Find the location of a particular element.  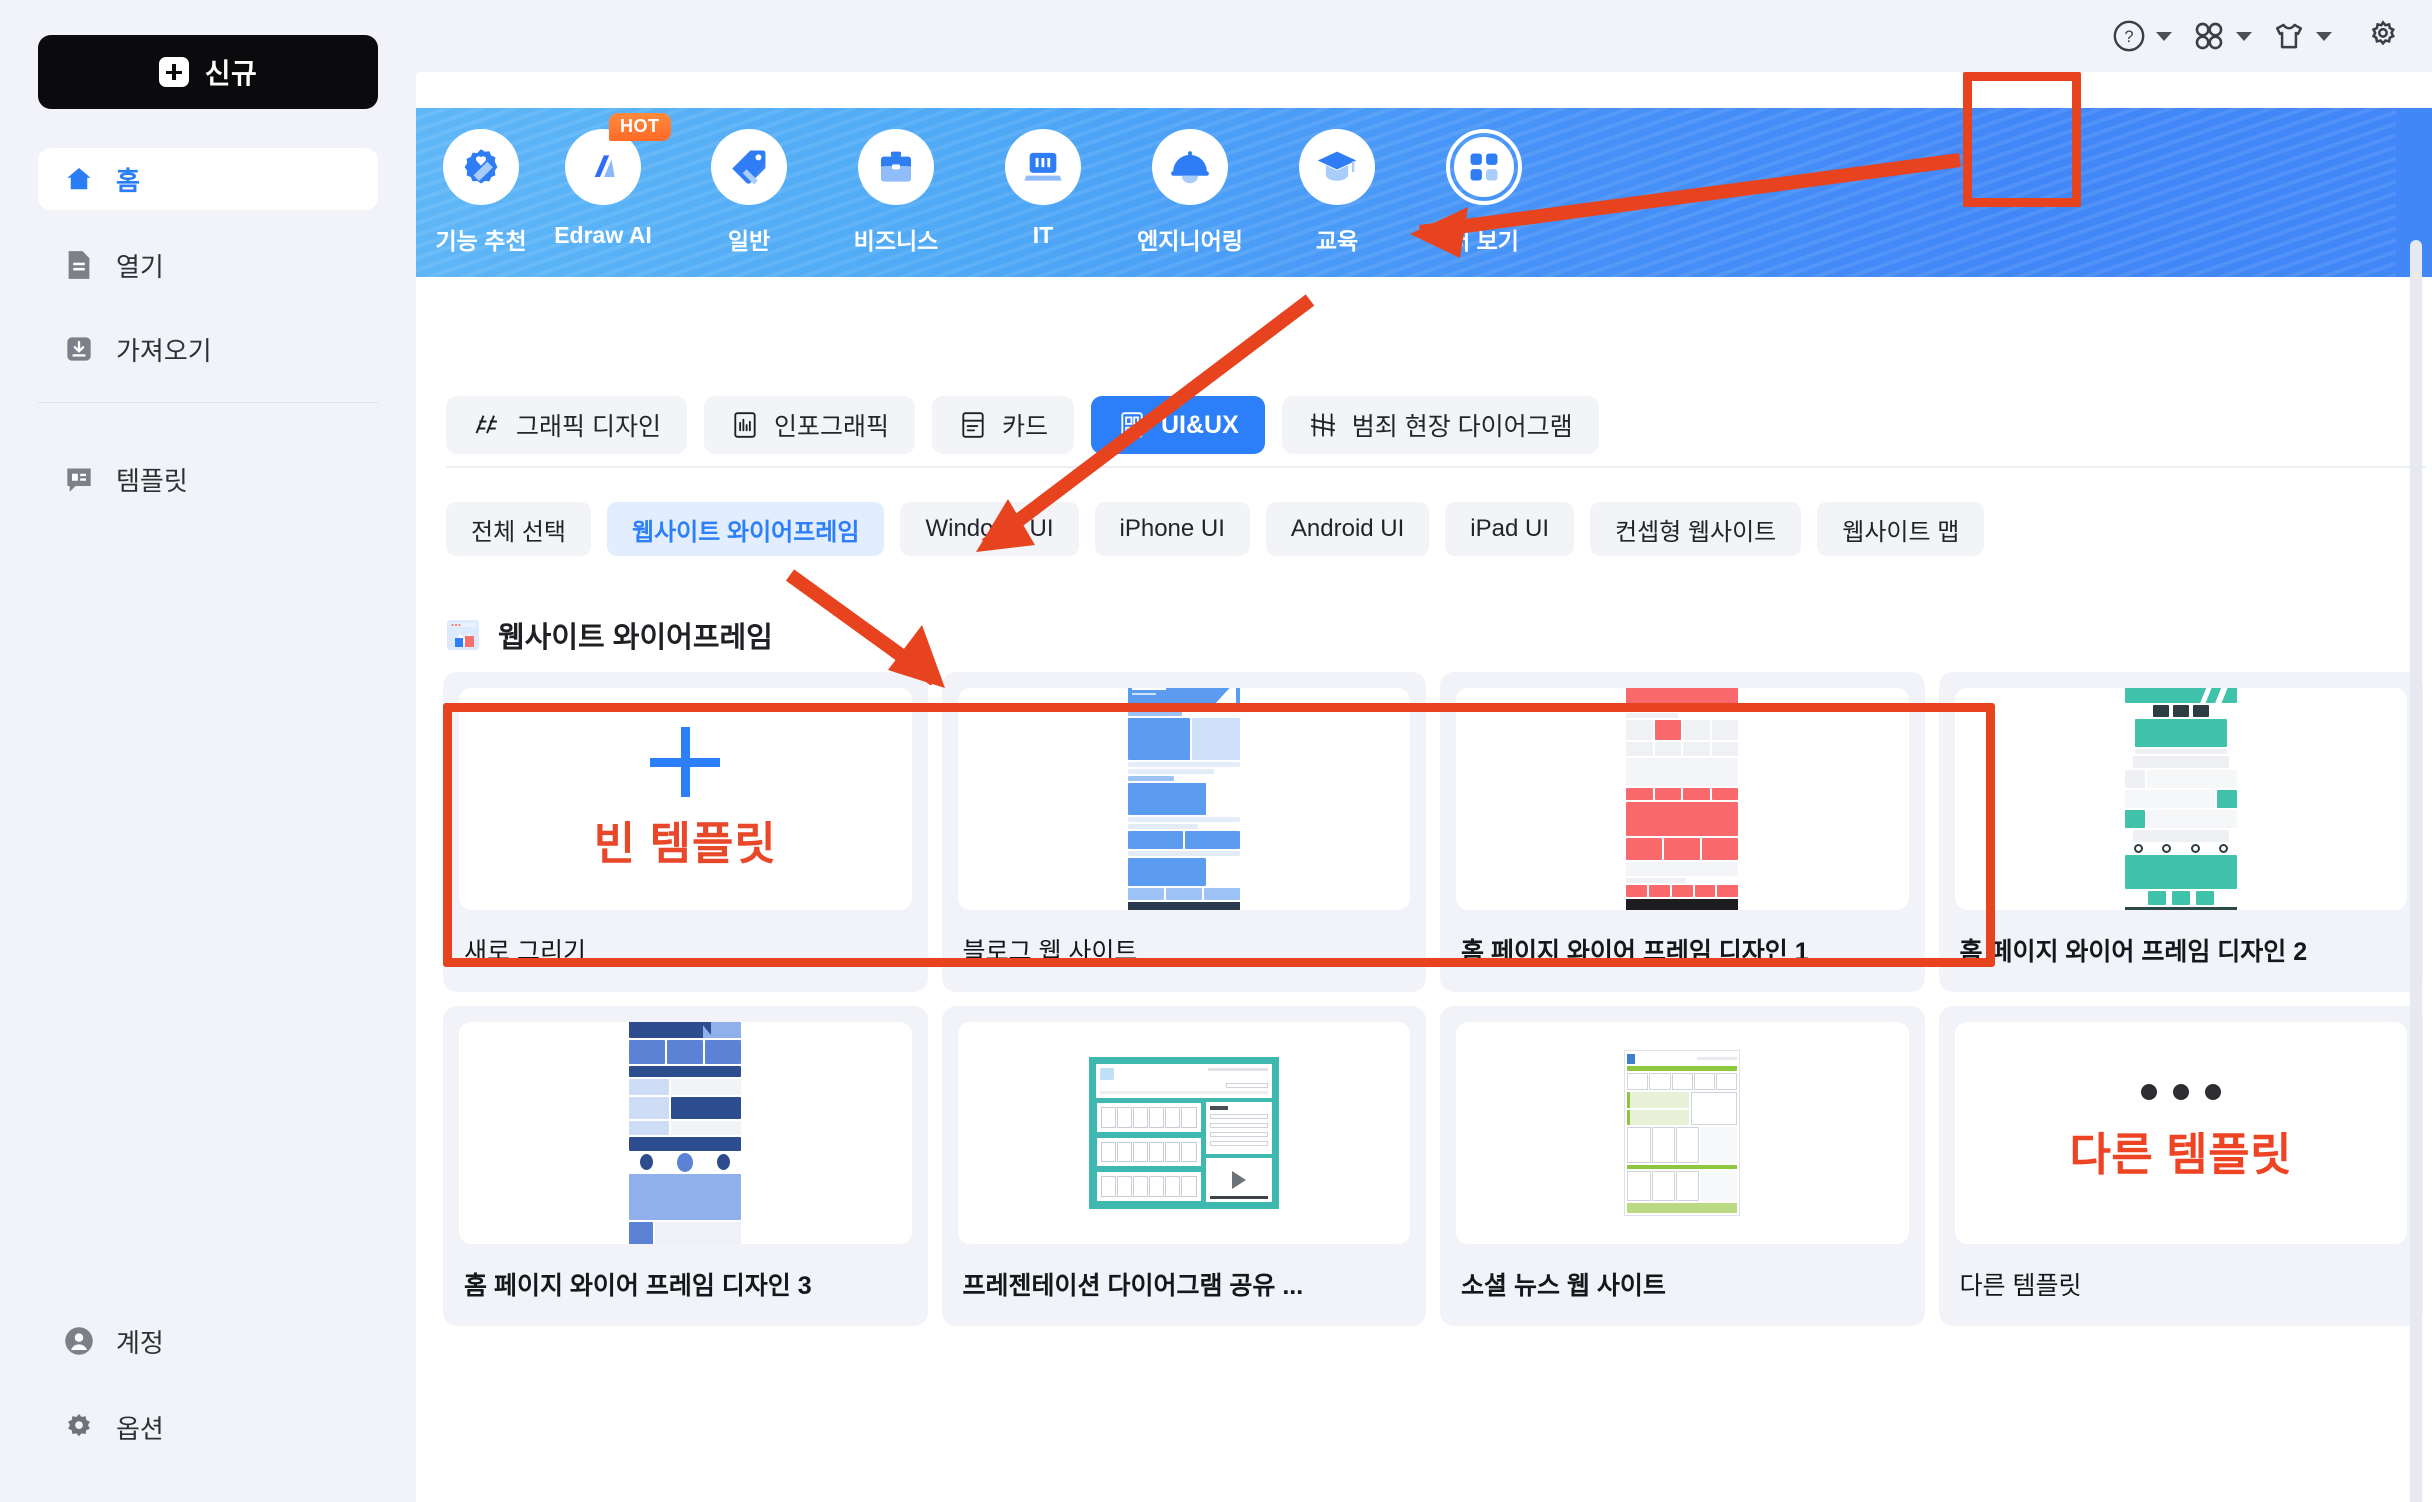

filter-chip-card: 카드 is located at coordinates (1002, 425).